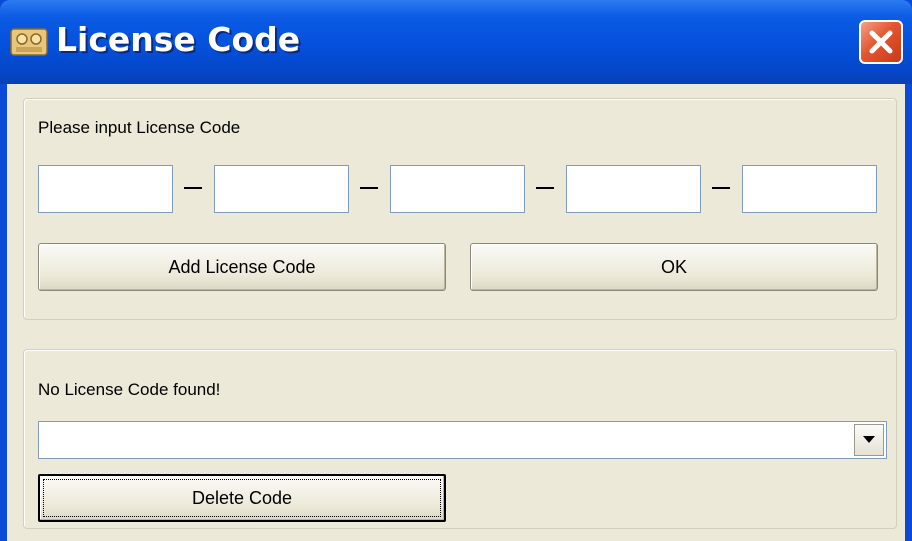  I want to click on focus-ring, so click(242, 498).